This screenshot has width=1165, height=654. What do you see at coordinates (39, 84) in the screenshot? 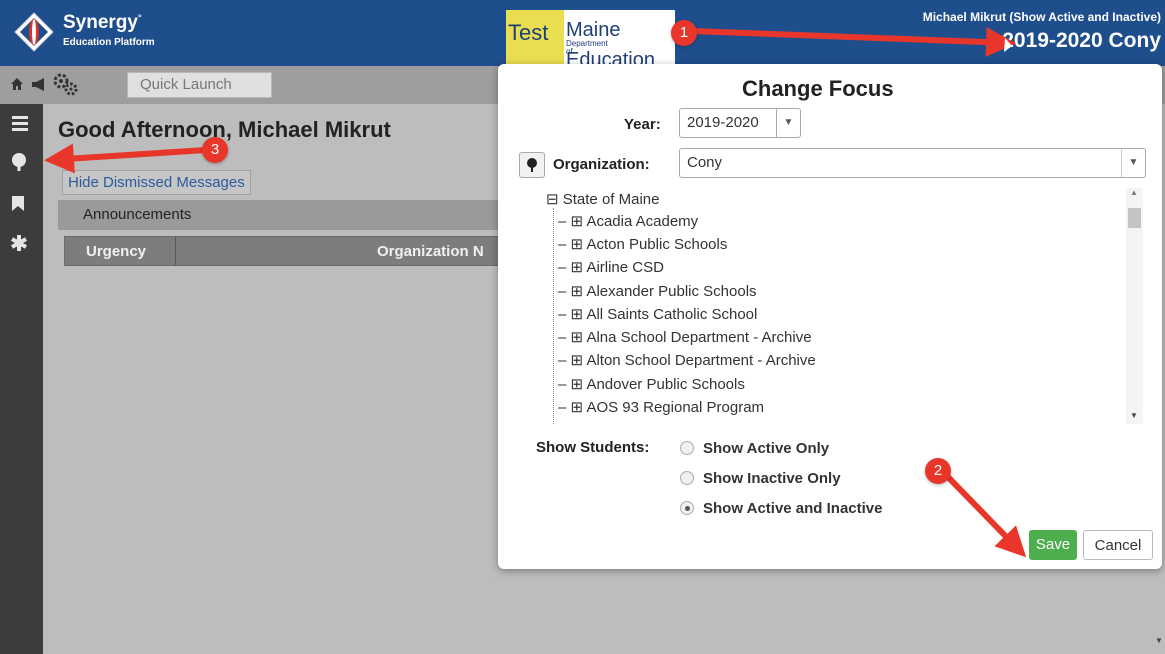
I see `megaphone-icon` at bounding box center [39, 84].